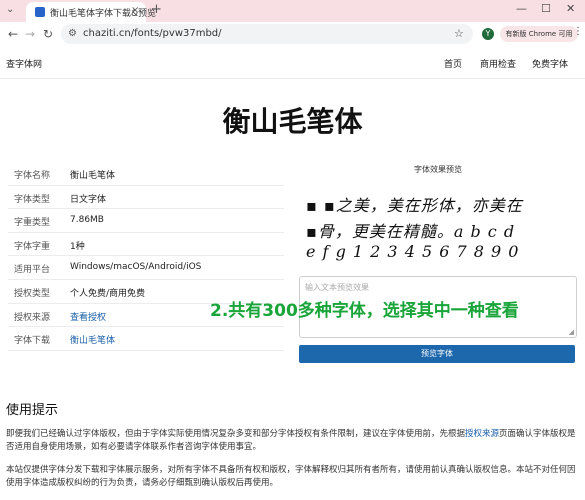 The height and width of the screenshot is (500, 585). I want to click on tab-title: 衡山毛笔体字体下载&预览, so click(103, 14).